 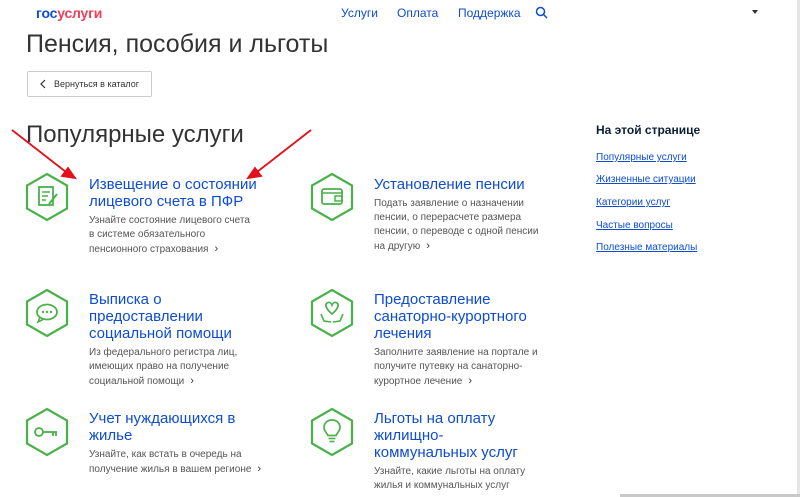 I want to click on lightbulb-icon, so click(x=332, y=432).